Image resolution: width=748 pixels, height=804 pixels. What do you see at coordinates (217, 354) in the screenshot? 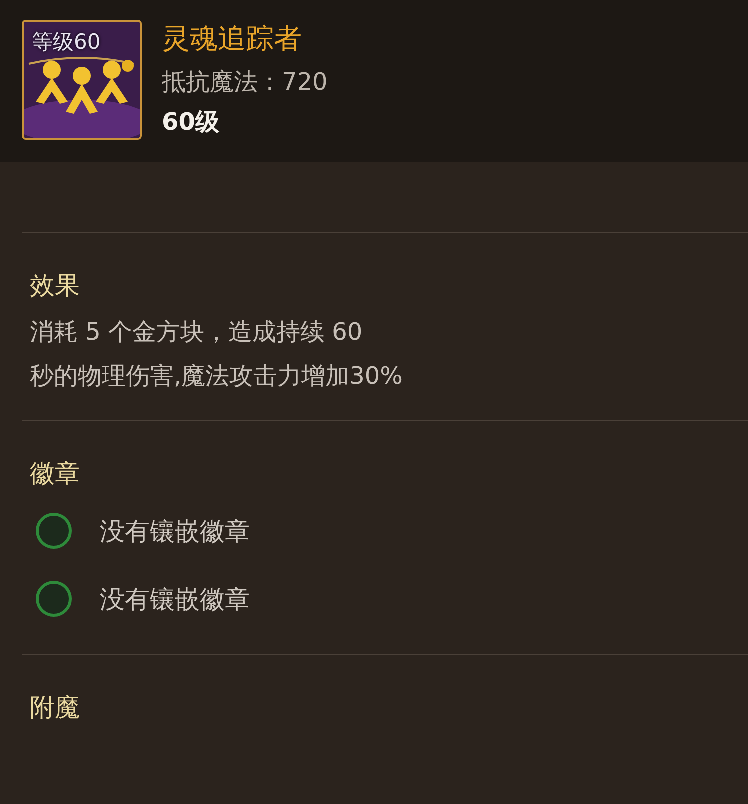
I see `effect-text: 消耗 5 个金方块，造成持续 60 秒的物理伤害,魔法攻击力增加30%` at bounding box center [217, 354].